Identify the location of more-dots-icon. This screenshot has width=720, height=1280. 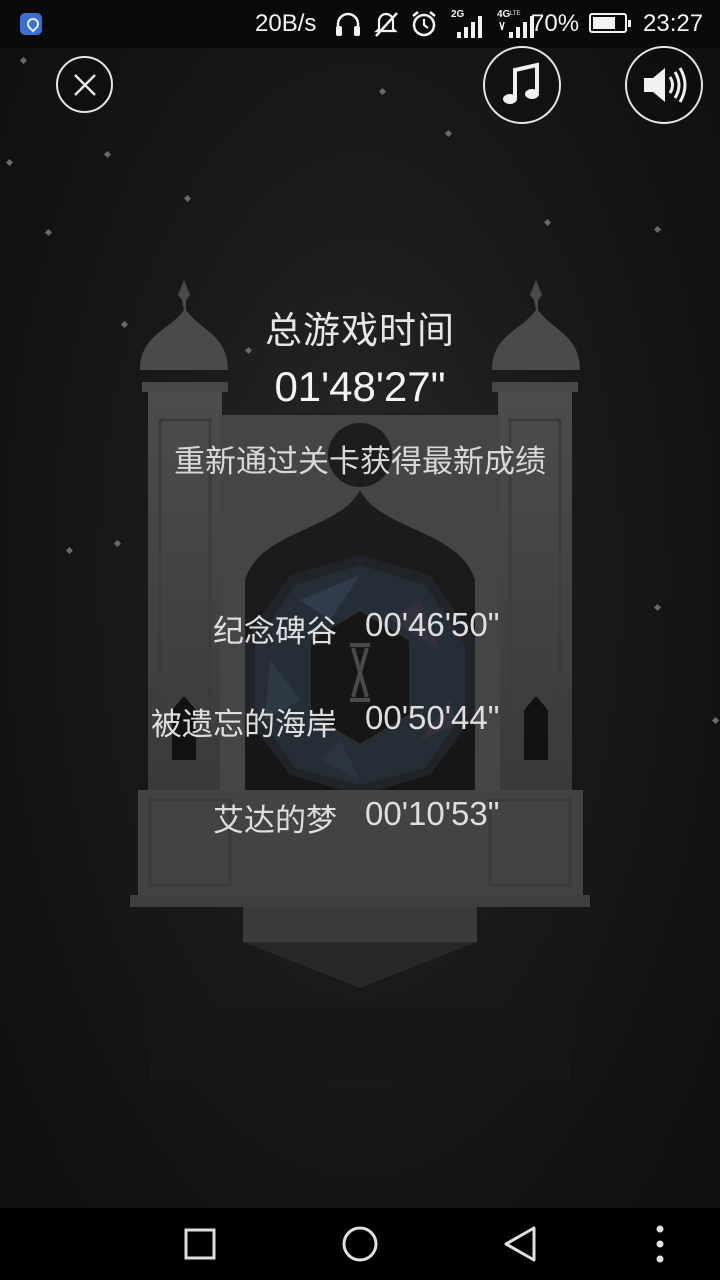
(660, 1244).